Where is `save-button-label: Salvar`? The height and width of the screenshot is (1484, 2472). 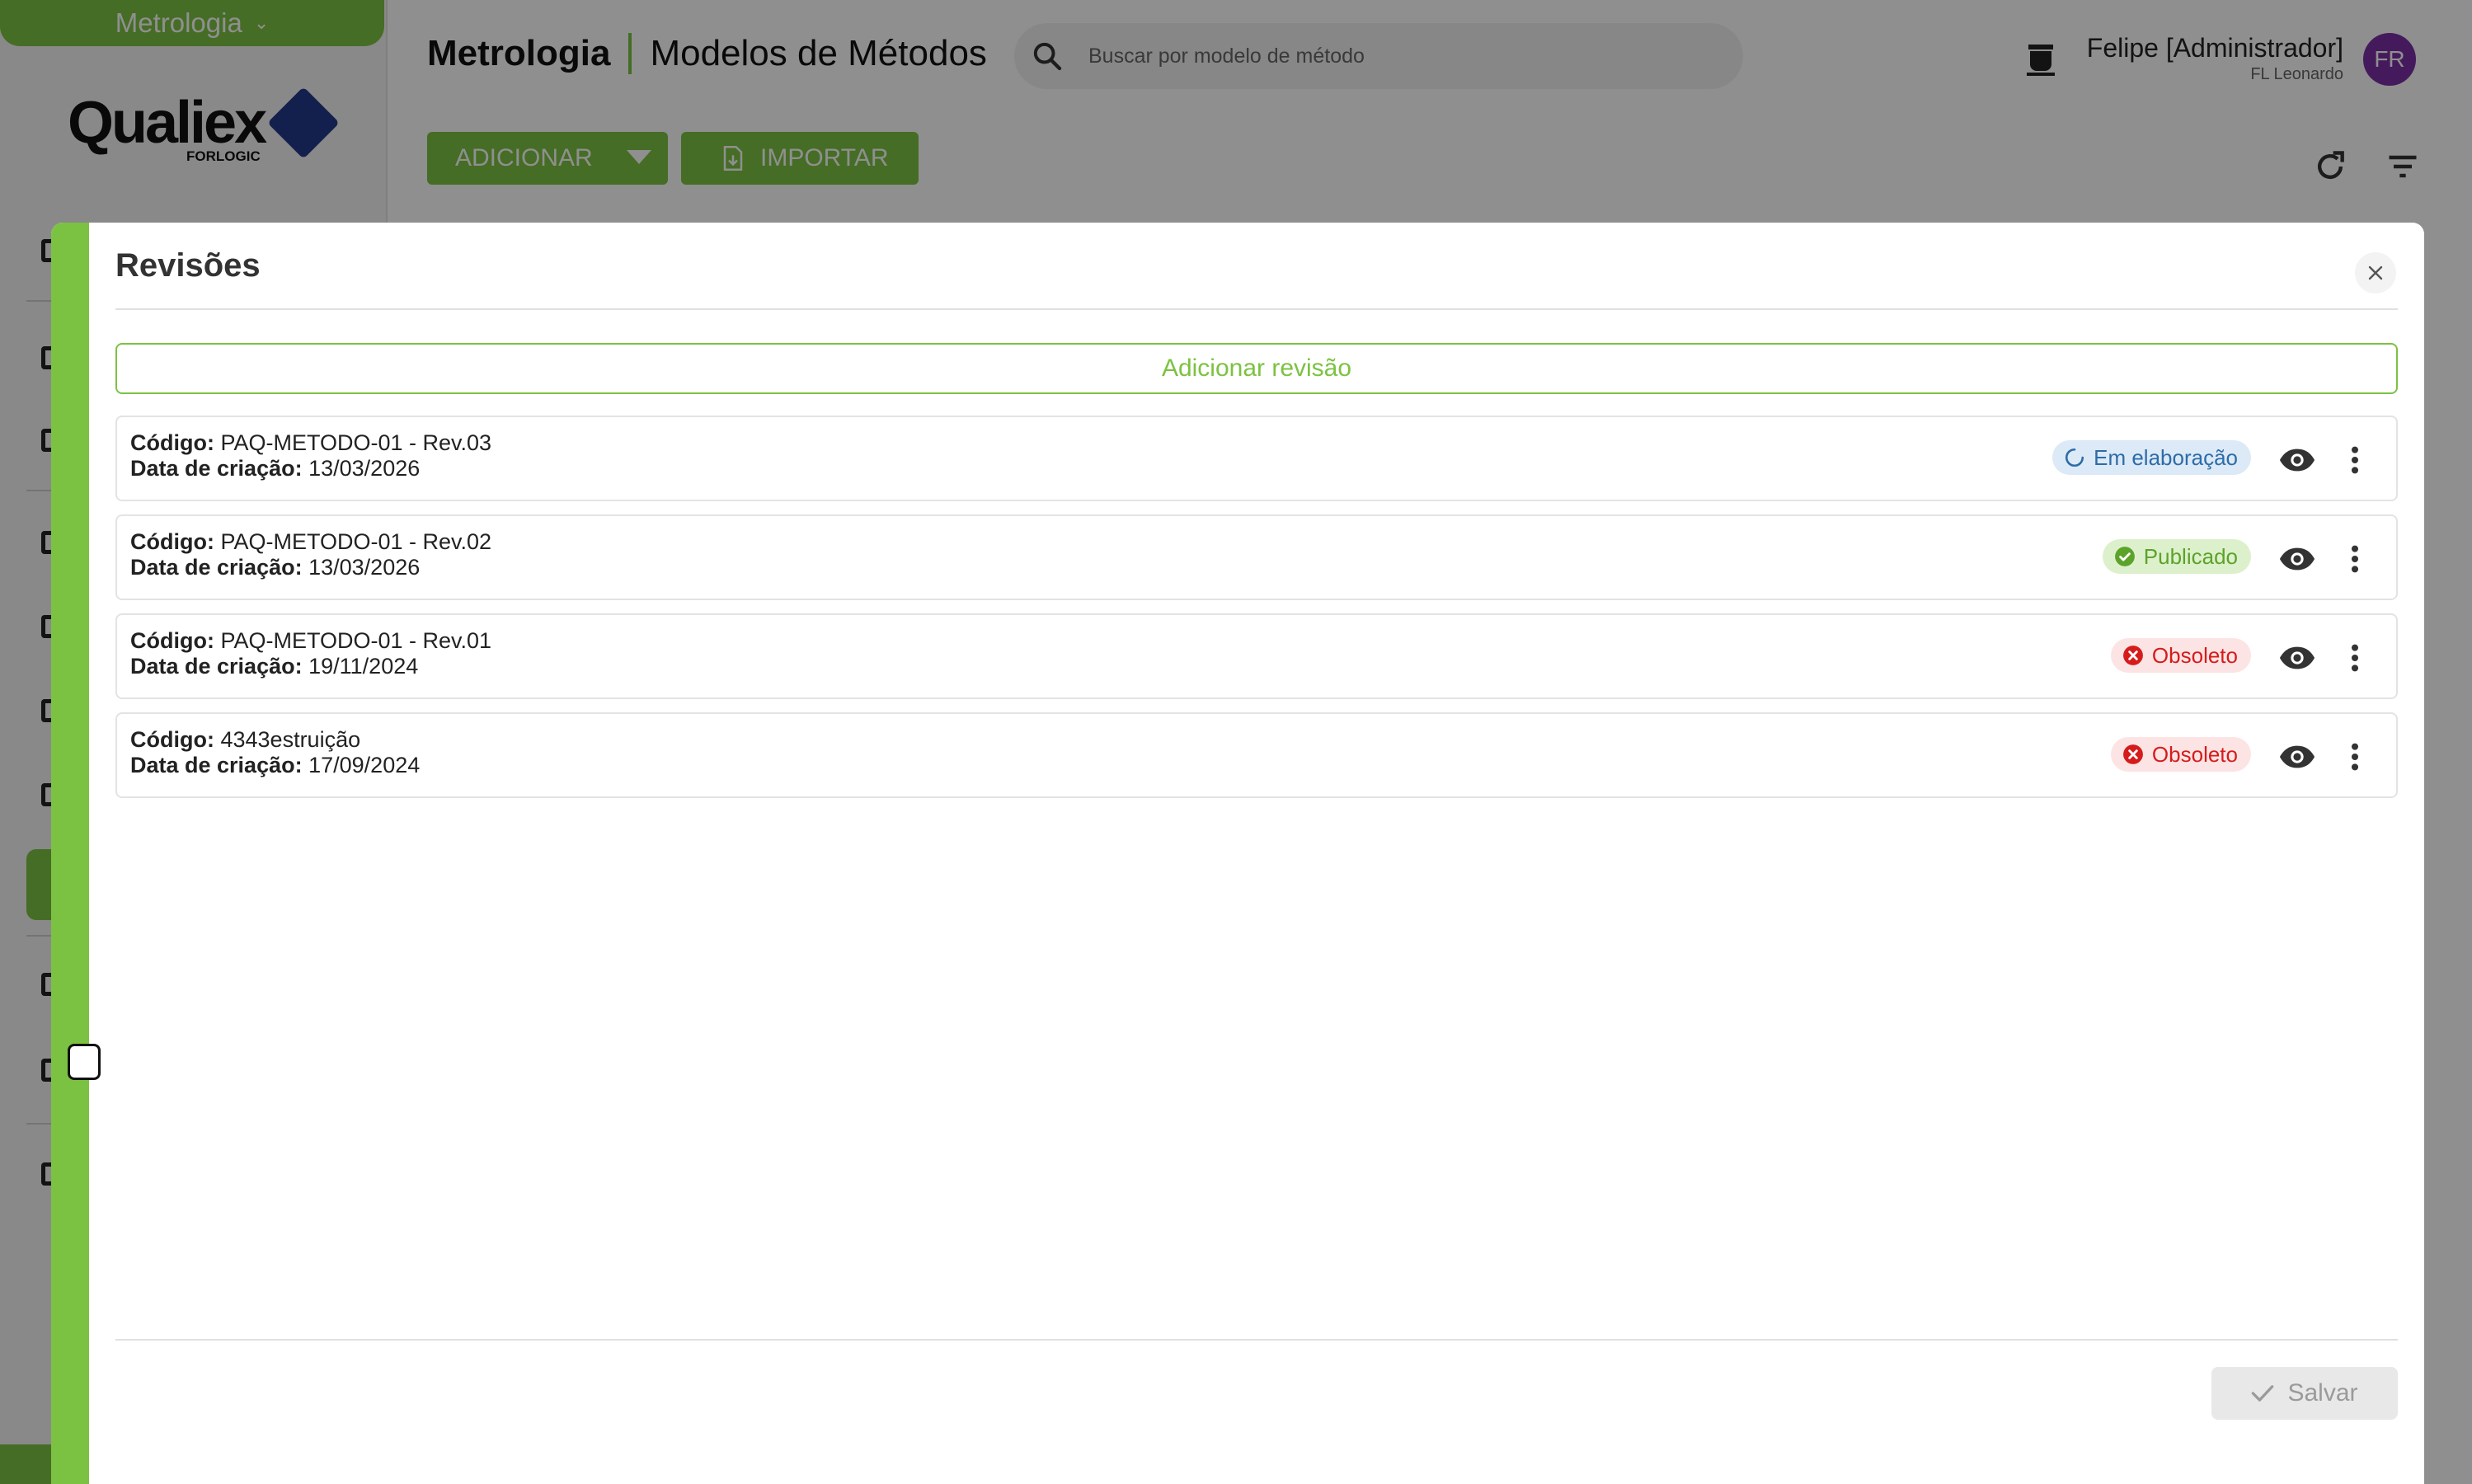
save-button-label: Salvar is located at coordinates (2322, 1393).